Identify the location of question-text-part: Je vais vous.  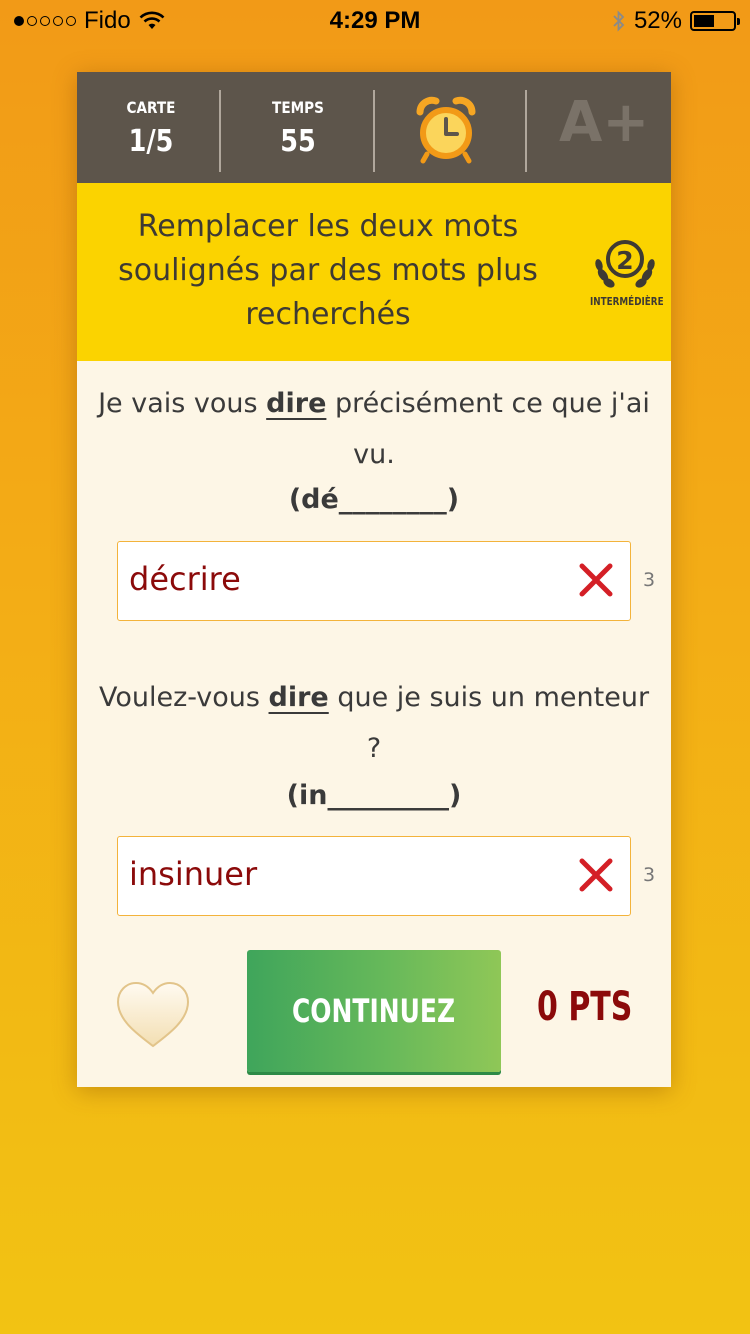
(182, 403).